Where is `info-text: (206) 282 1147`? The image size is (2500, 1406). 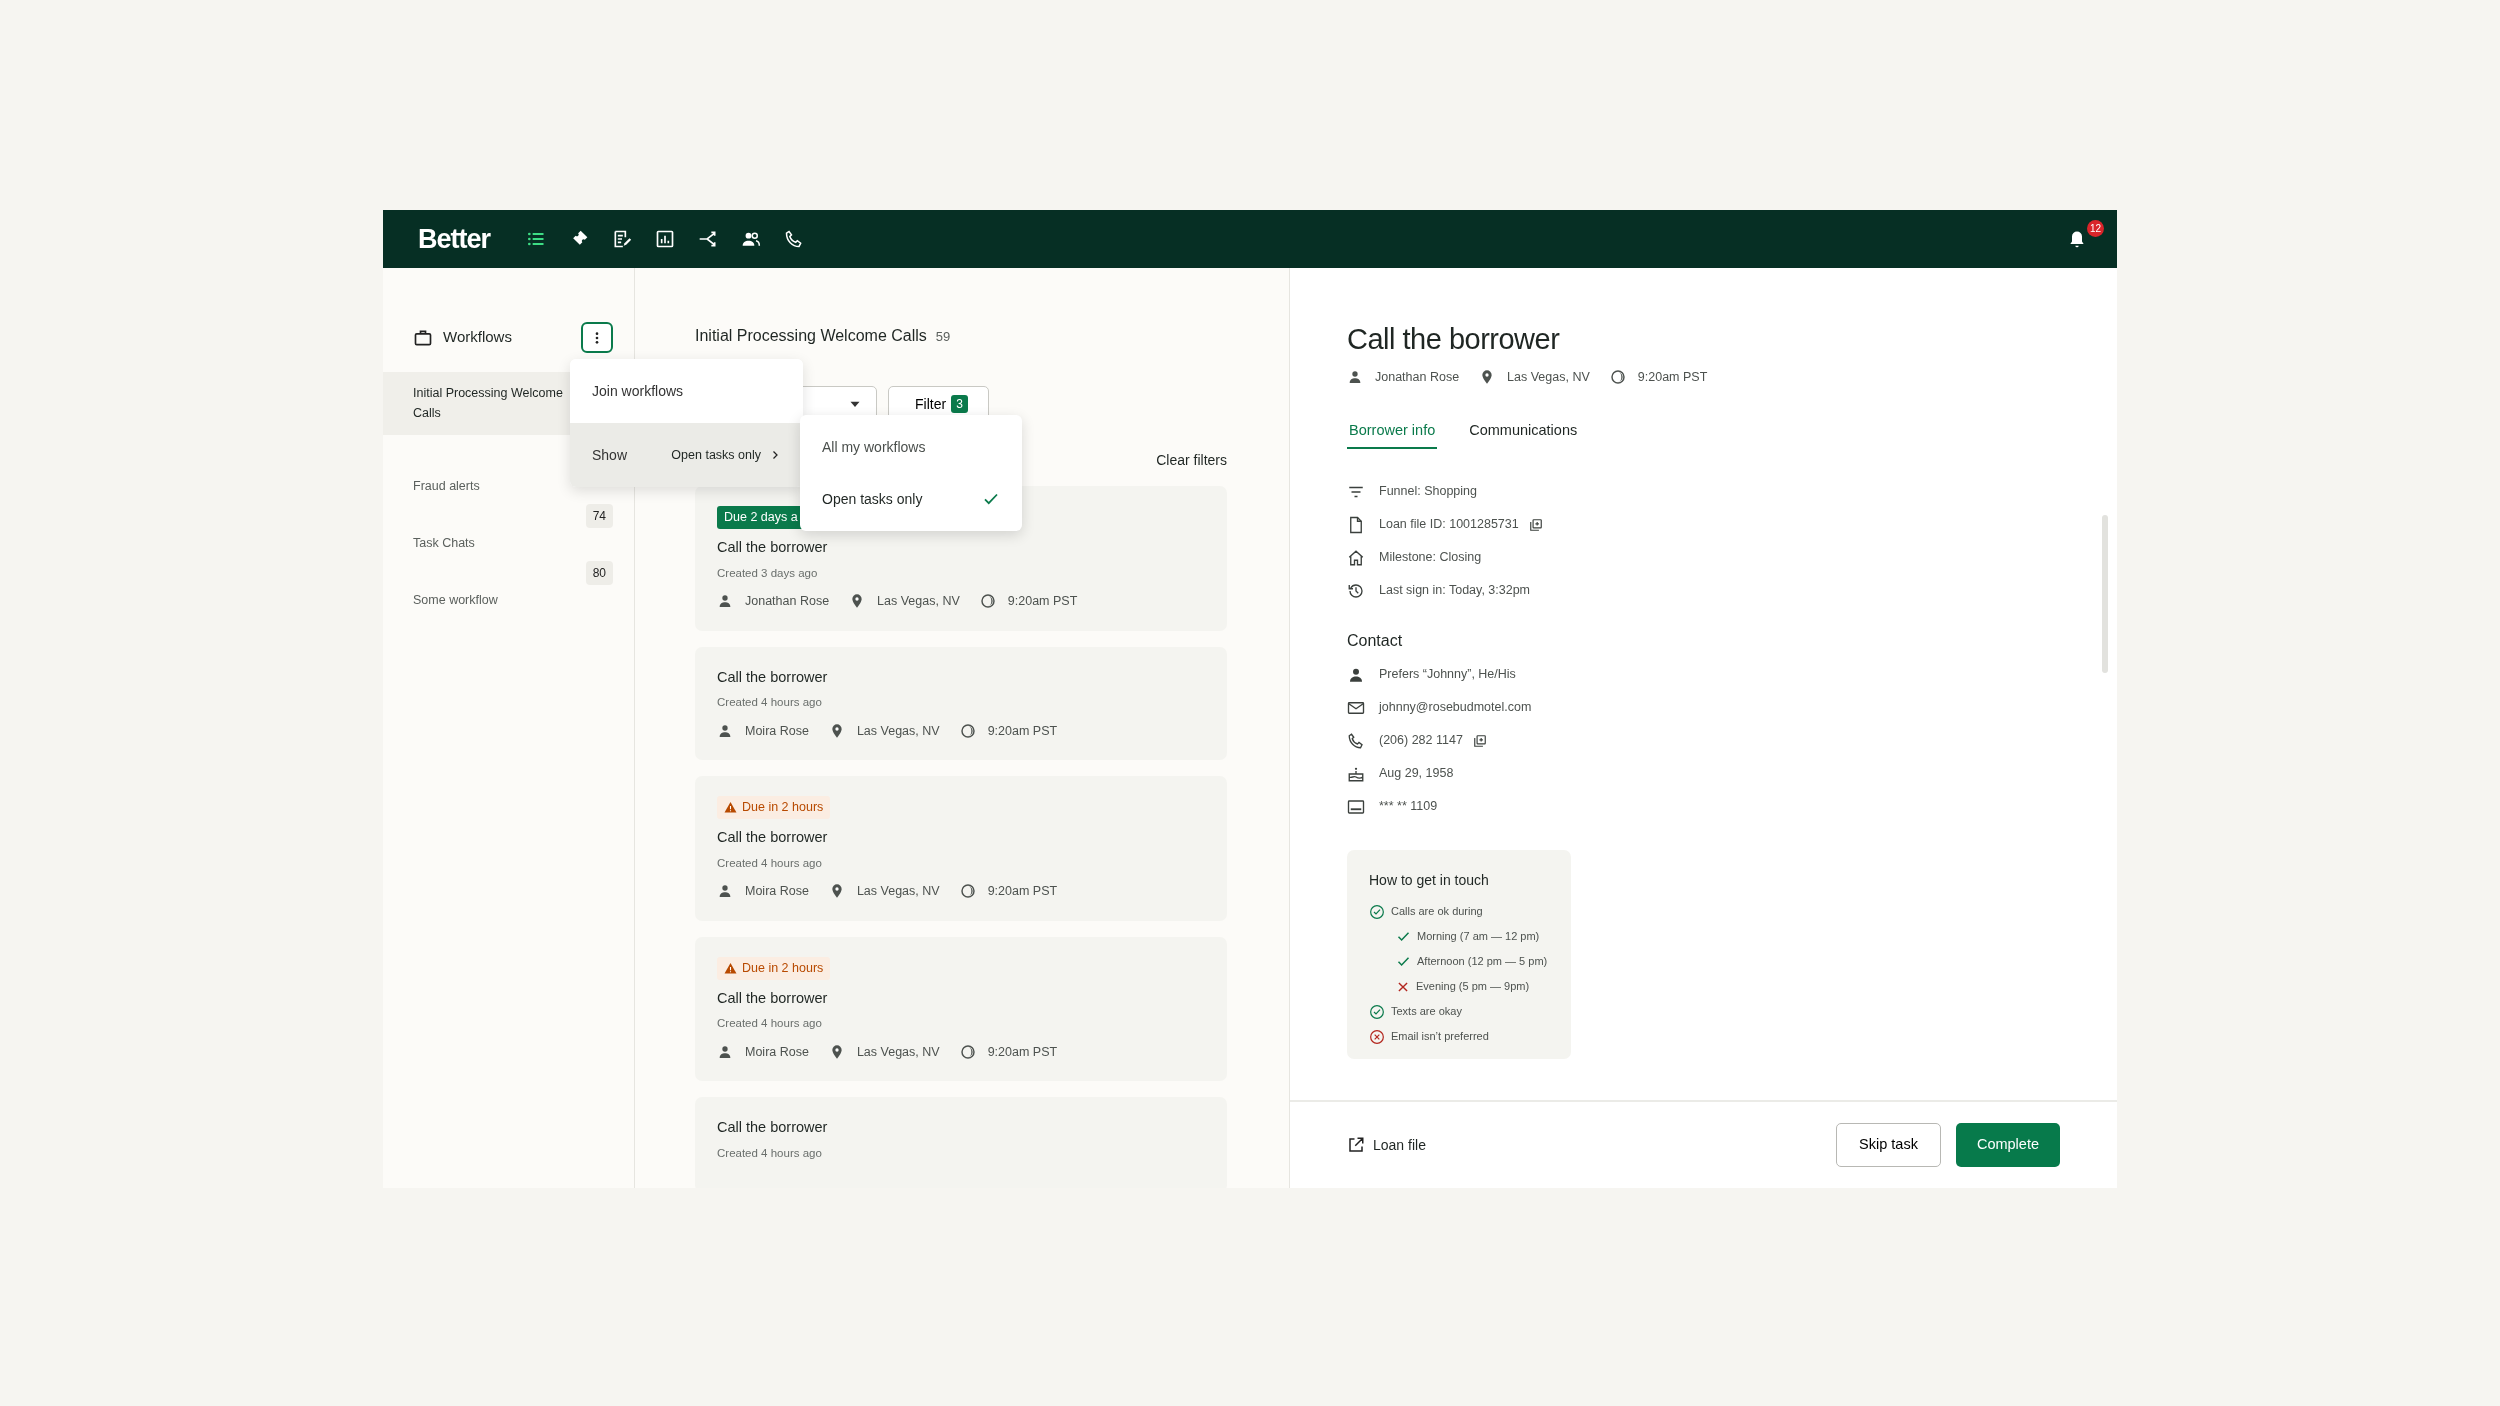 info-text: (206) 282 1147 is located at coordinates (1421, 741).